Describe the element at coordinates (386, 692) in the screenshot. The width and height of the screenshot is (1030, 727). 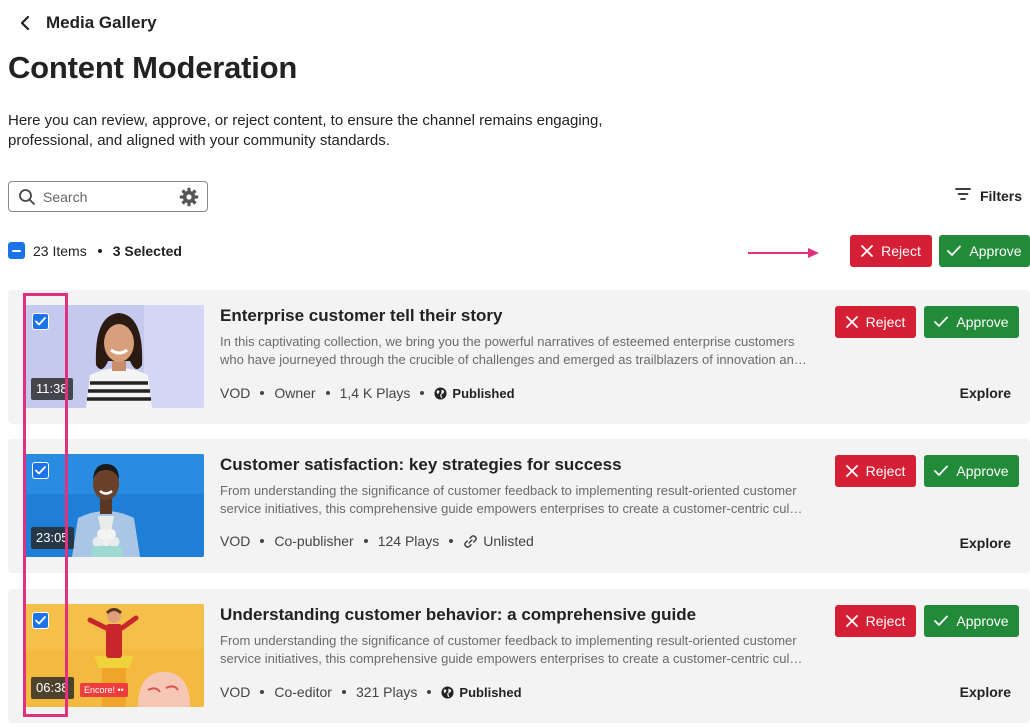
I see `plays-count: 321 Plays` at that location.